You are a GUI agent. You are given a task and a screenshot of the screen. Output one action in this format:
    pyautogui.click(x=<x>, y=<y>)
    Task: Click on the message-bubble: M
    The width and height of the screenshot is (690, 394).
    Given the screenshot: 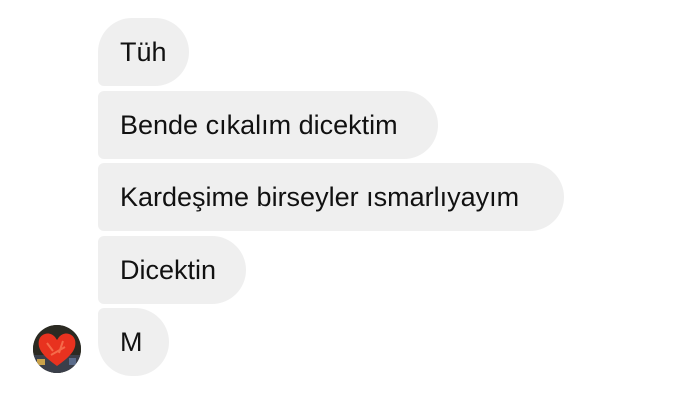 What is the action you would take?
    pyautogui.click(x=133, y=342)
    